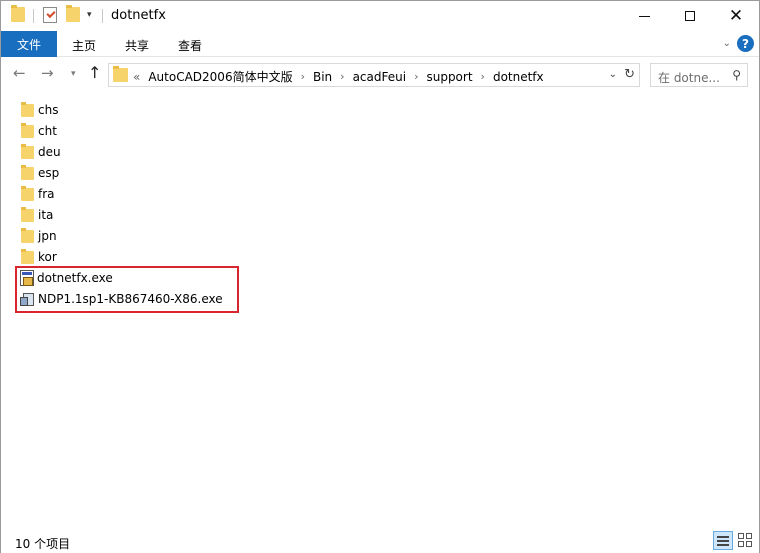 The width and height of the screenshot is (760, 553). Describe the element at coordinates (745, 540) in the screenshot. I see `large-icons-view-icon` at that location.